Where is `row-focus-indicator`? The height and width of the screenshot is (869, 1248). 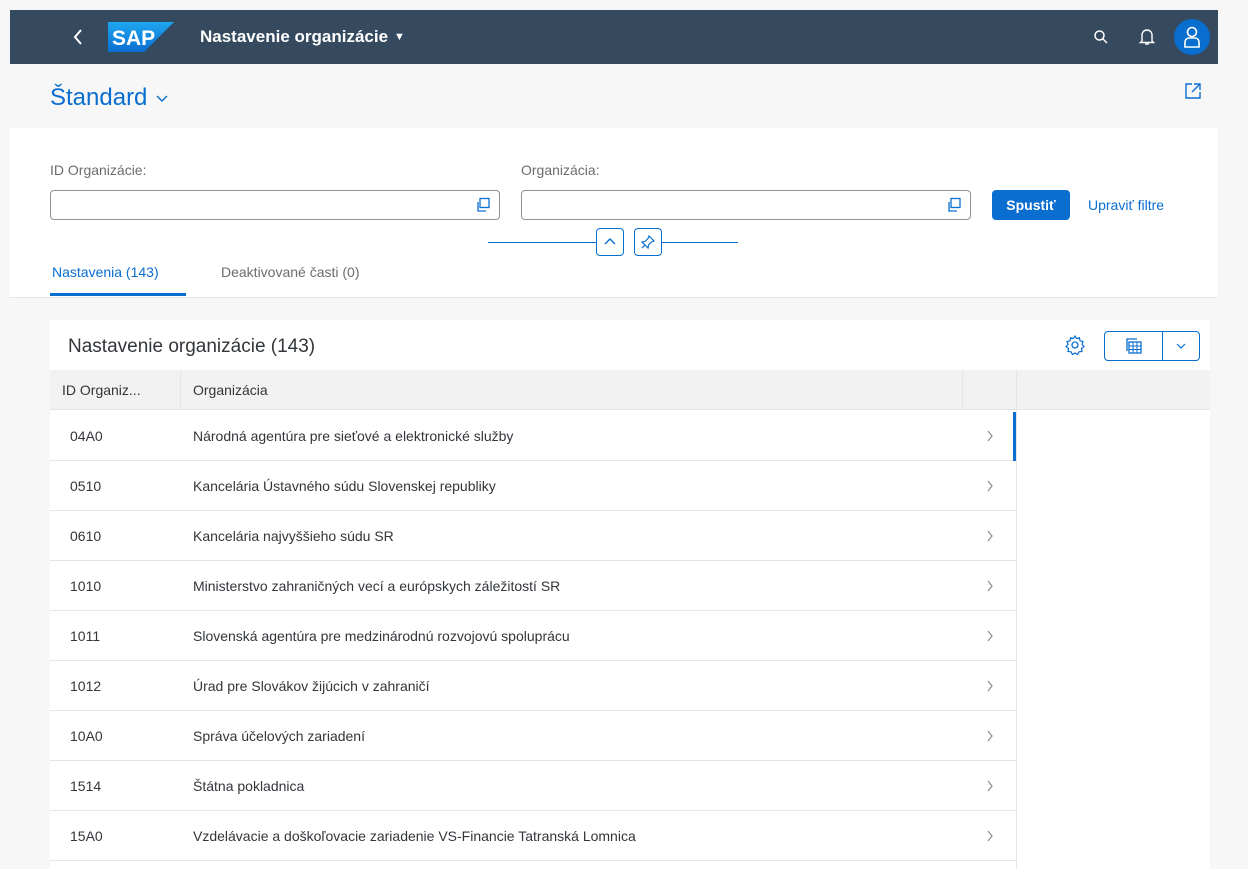 row-focus-indicator is located at coordinates (1014, 436).